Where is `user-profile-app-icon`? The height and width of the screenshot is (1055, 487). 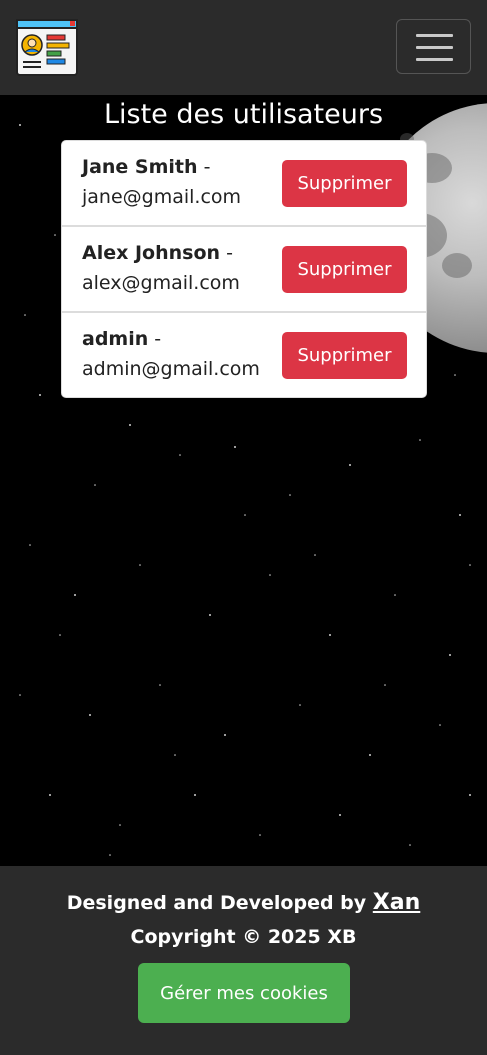
user-profile-app-icon is located at coordinates (47, 47).